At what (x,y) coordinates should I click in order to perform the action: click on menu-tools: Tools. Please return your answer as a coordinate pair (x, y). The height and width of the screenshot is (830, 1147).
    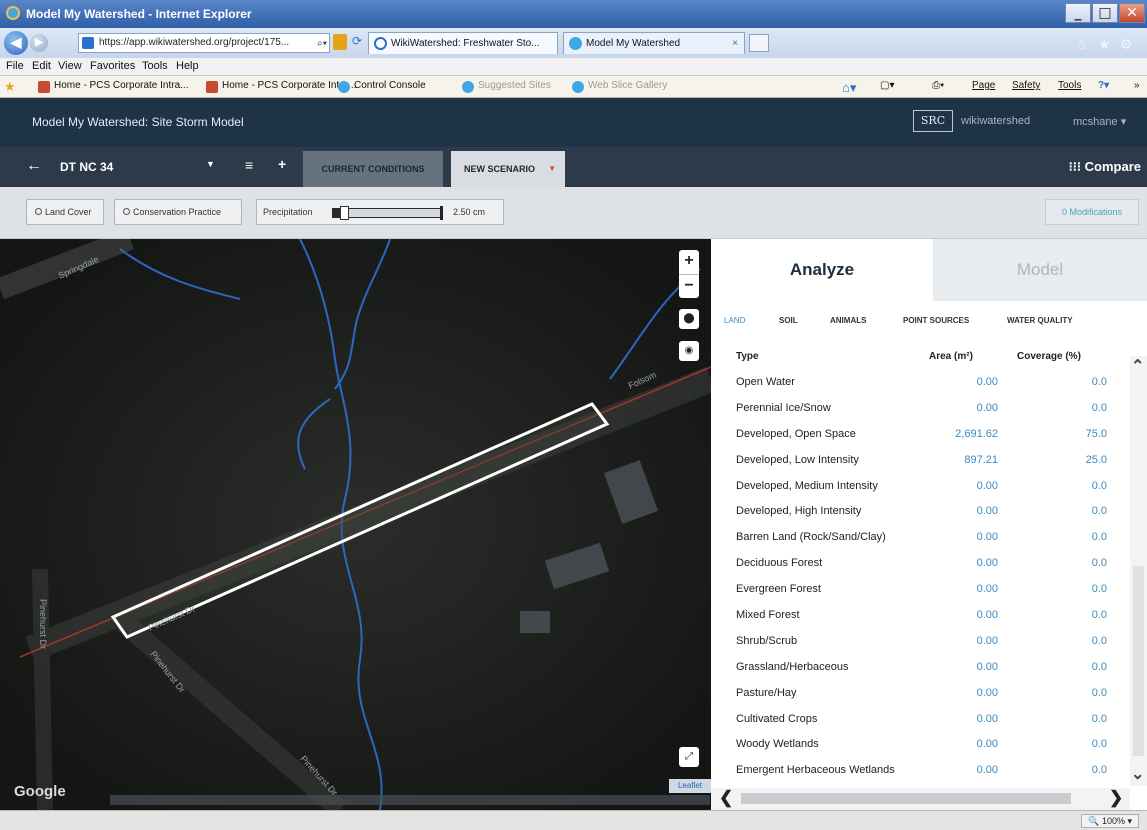
    Looking at the image, I should click on (155, 66).